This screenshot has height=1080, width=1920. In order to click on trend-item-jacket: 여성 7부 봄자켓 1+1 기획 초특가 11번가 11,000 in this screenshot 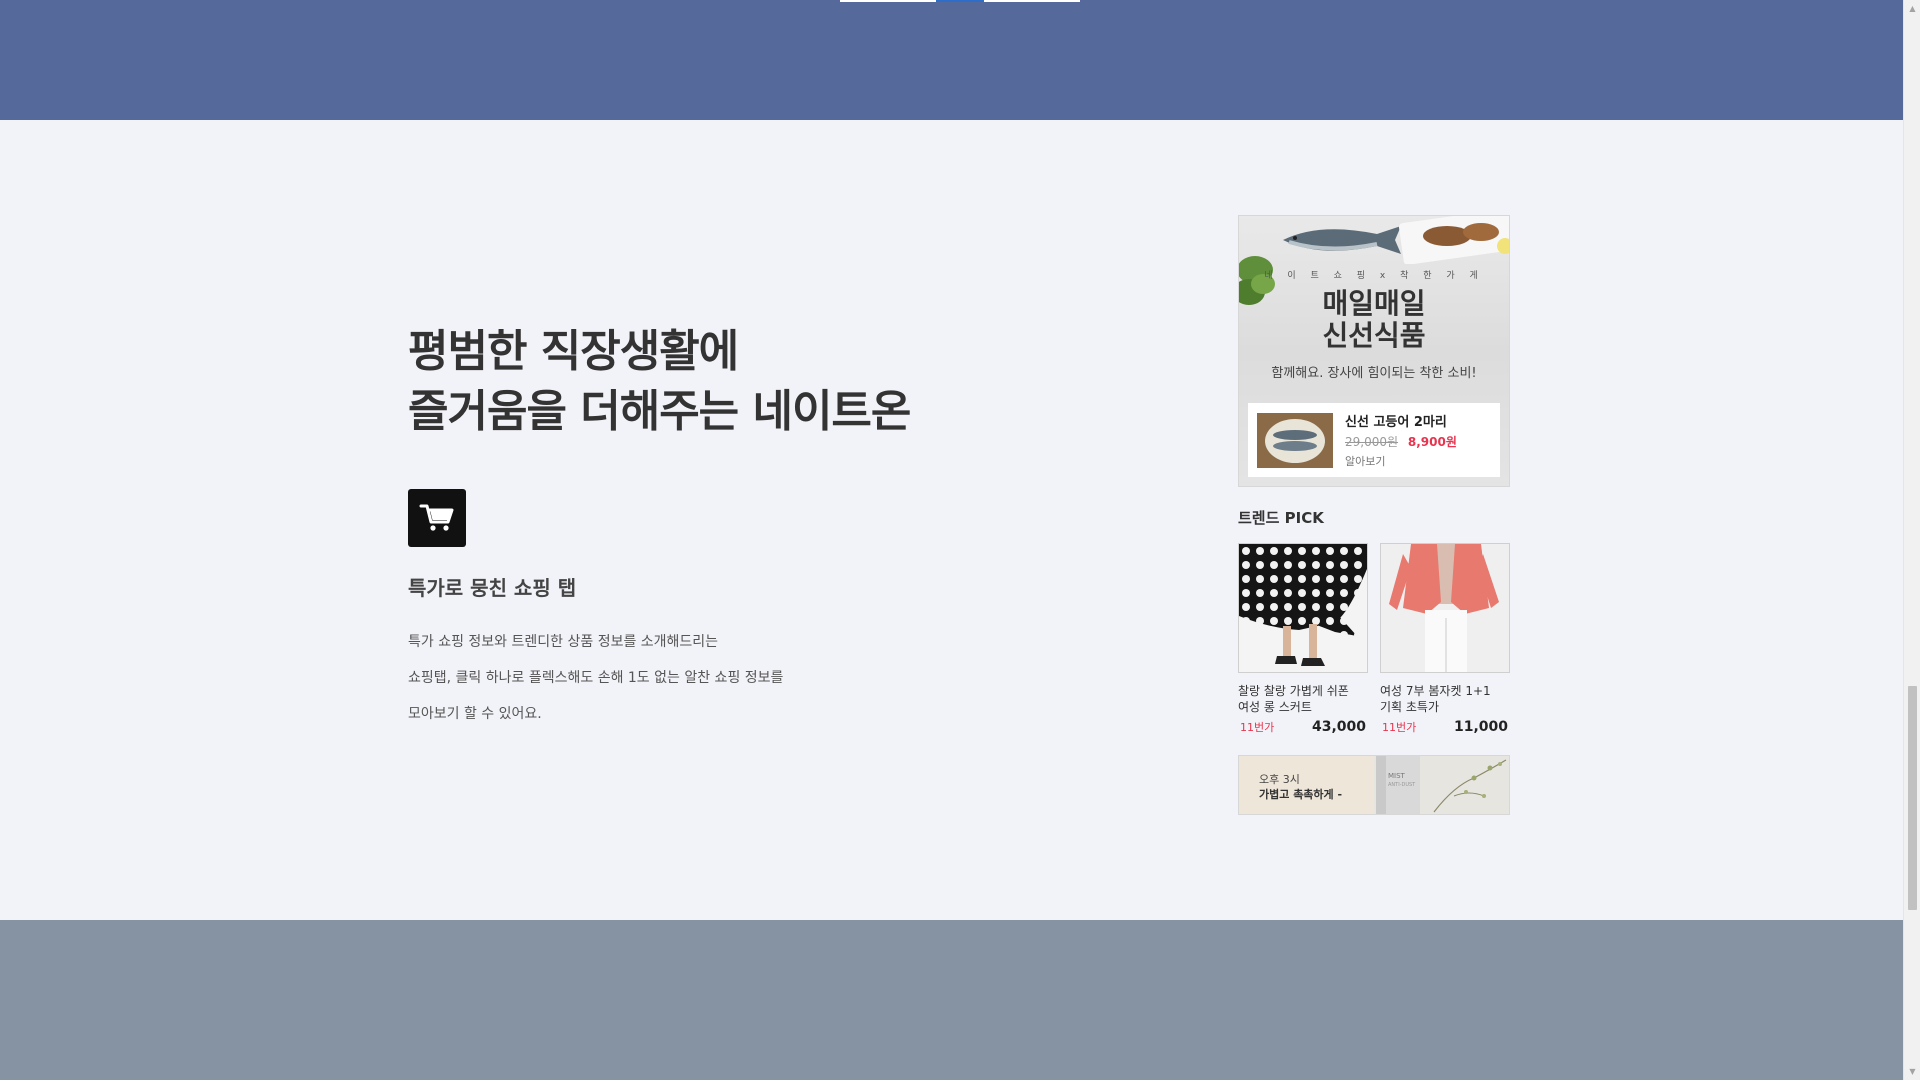, I will do `click(1445, 639)`.